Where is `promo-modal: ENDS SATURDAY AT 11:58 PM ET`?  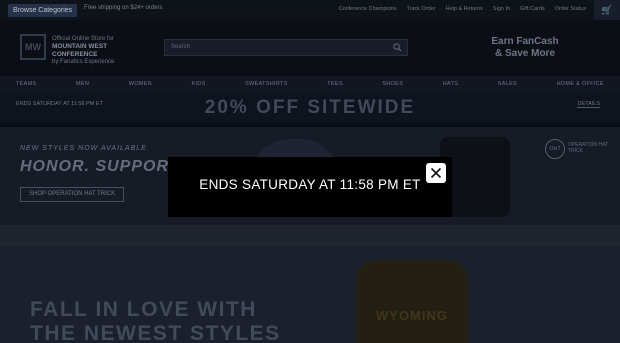 promo-modal: ENDS SATURDAY AT 11:58 PM ET is located at coordinates (310, 187).